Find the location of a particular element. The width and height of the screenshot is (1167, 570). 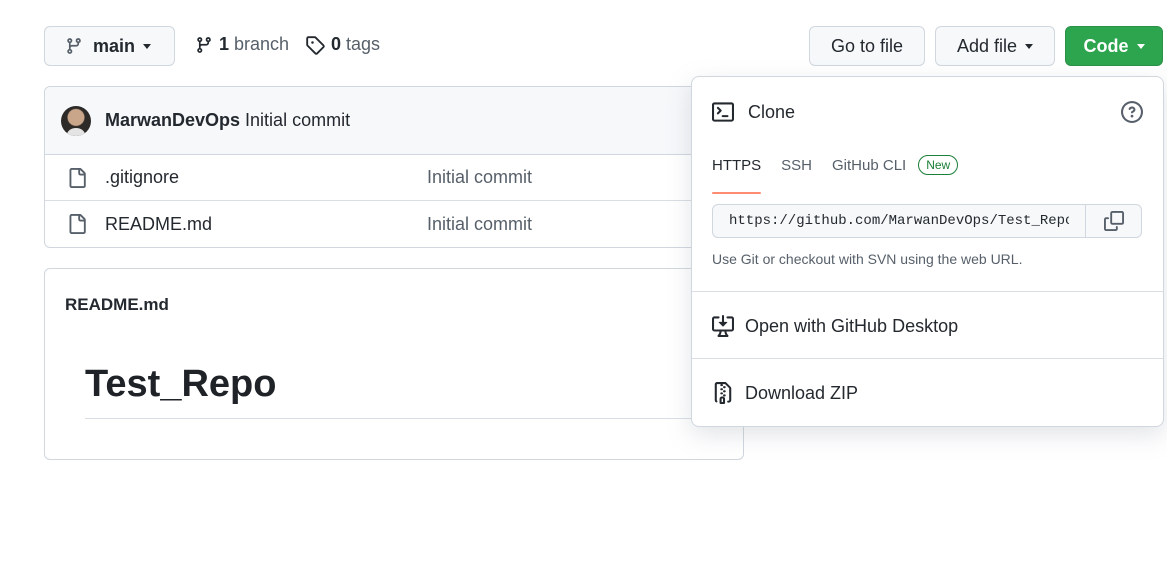

download-zip-item: Download ZIP is located at coordinates (785, 393).